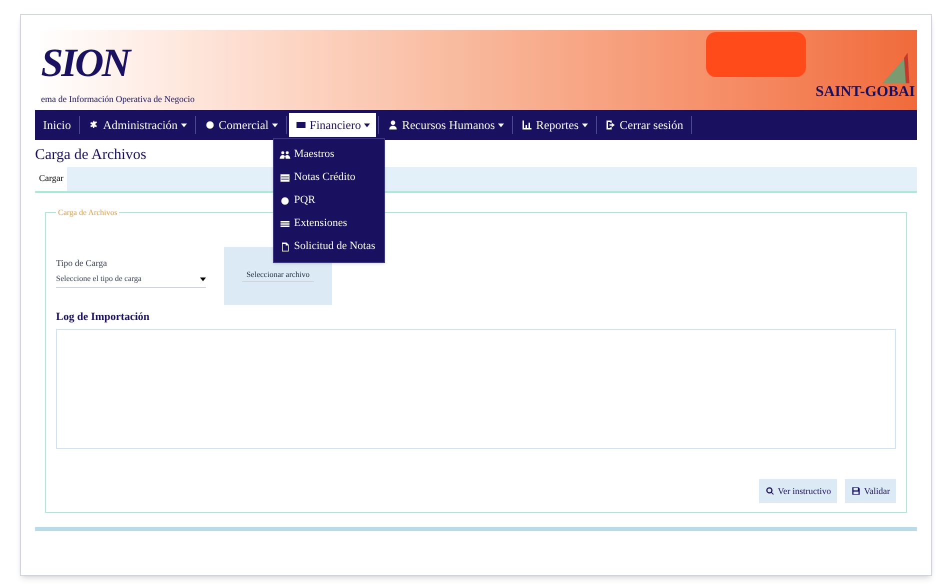 This screenshot has width=940, height=586. What do you see at coordinates (285, 178) in the screenshot?
I see `table-icon` at bounding box center [285, 178].